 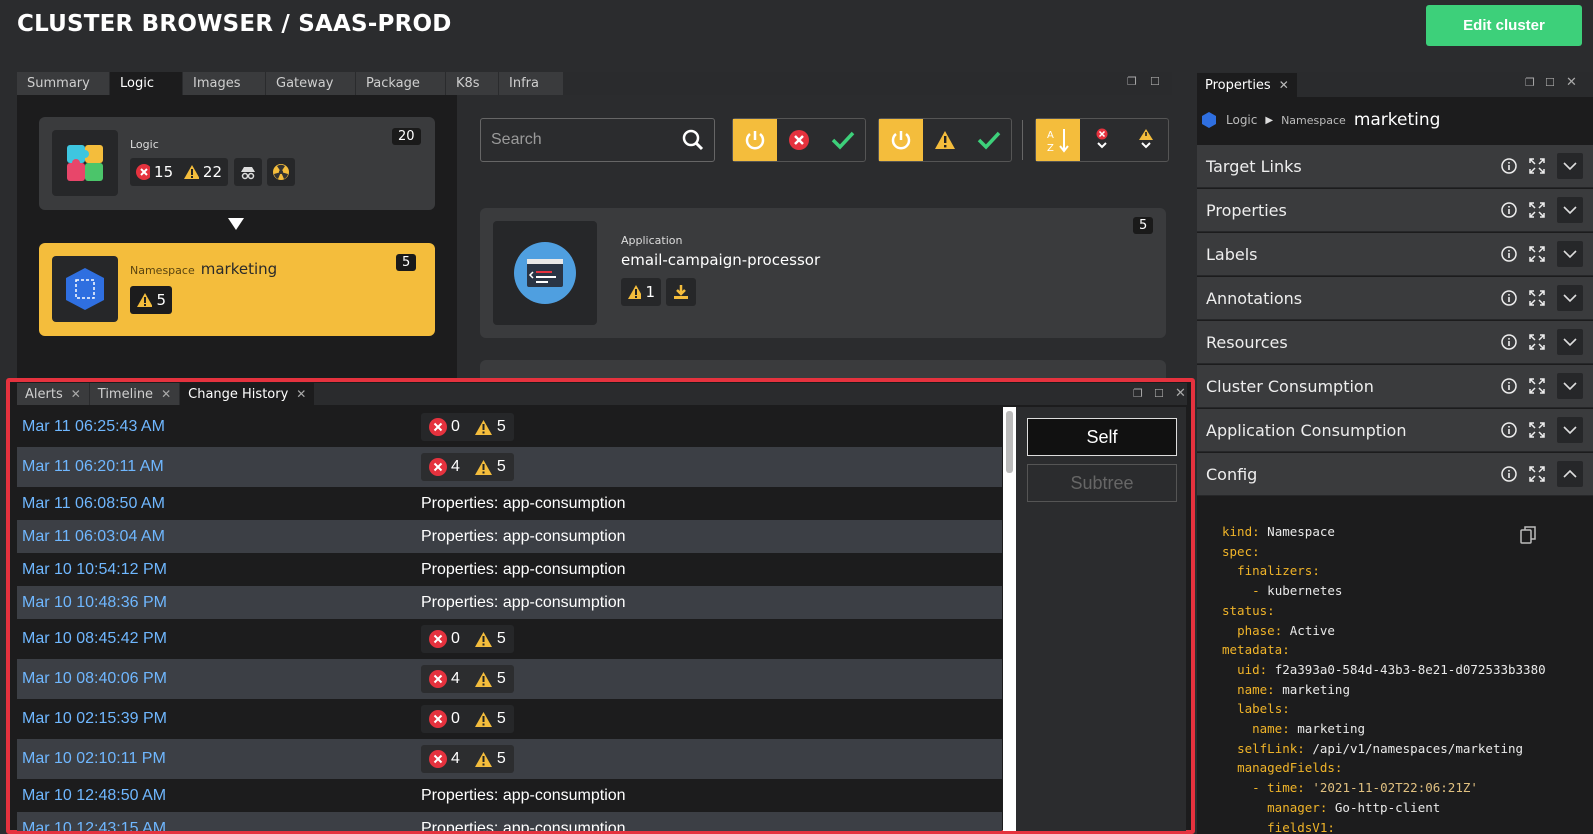 What do you see at coordinates (248, 172) in the screenshot?
I see `spy-icon` at bounding box center [248, 172].